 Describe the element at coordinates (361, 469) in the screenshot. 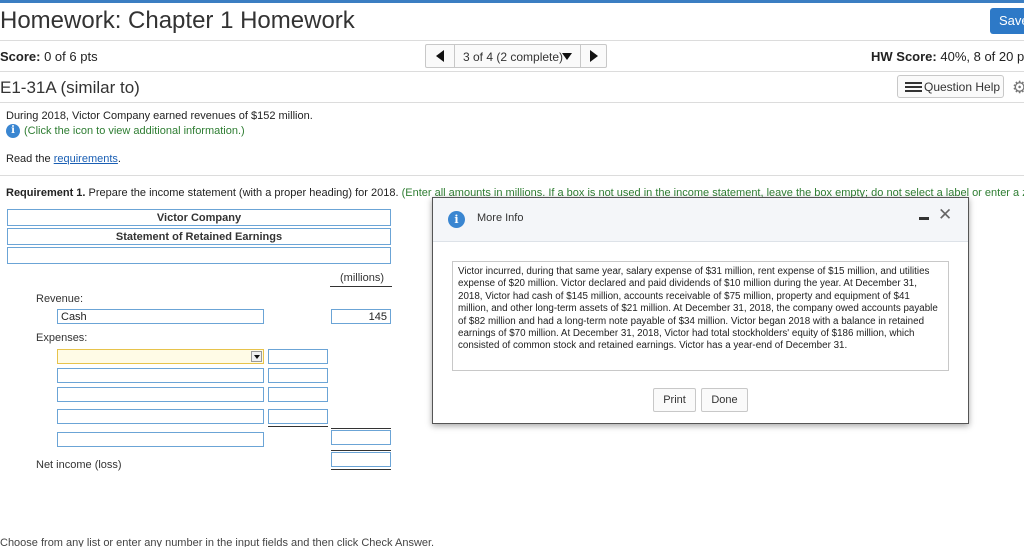

I see `double-underline` at that location.